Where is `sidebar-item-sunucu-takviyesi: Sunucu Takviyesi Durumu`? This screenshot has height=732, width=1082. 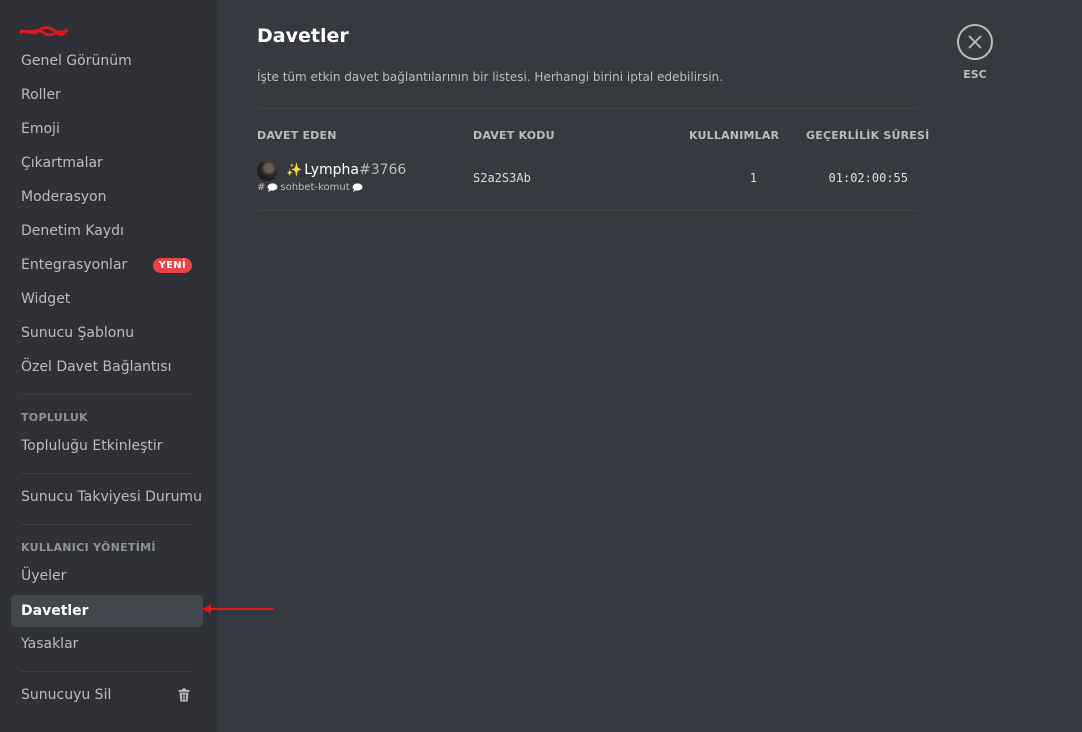
sidebar-item-sunucu-takviyesi: Sunucu Takviyesi Durumu is located at coordinates (107, 497).